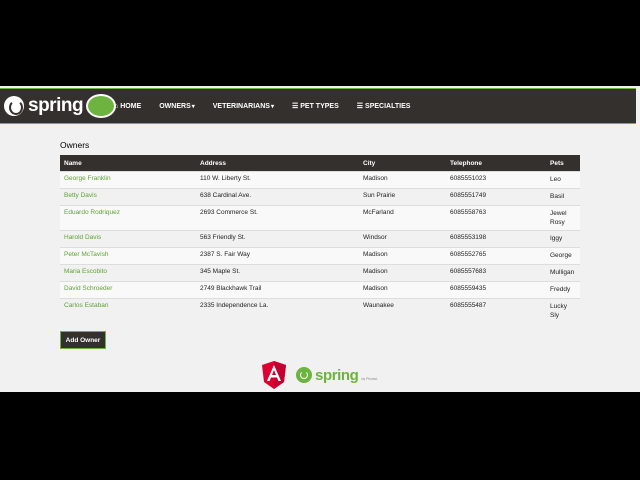  What do you see at coordinates (85, 271) in the screenshot?
I see `owner-name-link: Maria Escobito` at bounding box center [85, 271].